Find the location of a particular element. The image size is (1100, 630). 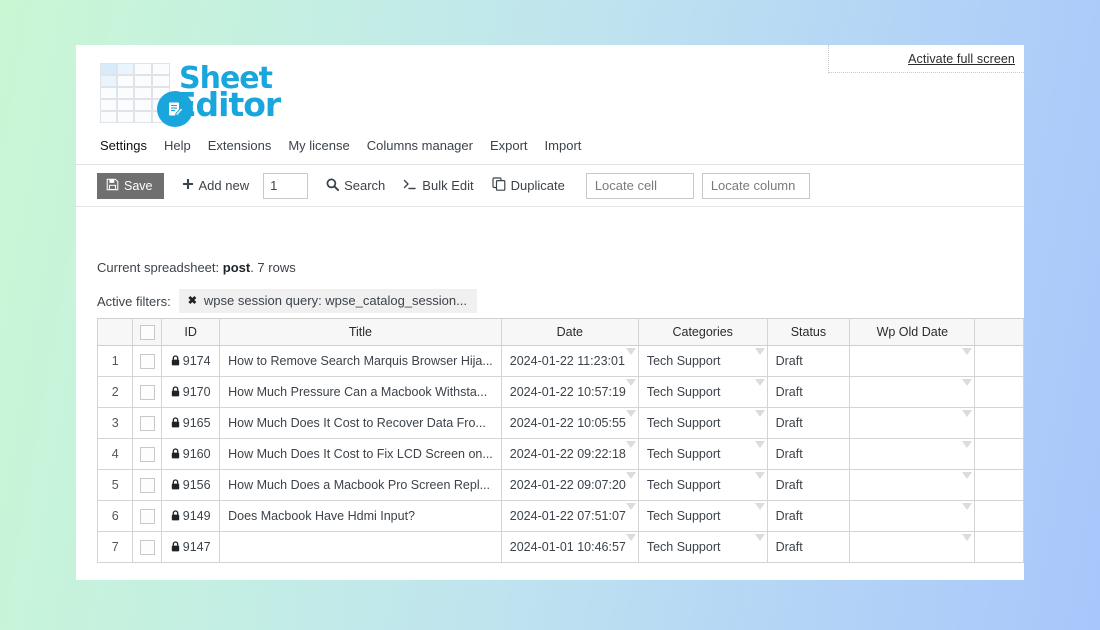

locate-cell-input is located at coordinates (639, 185).